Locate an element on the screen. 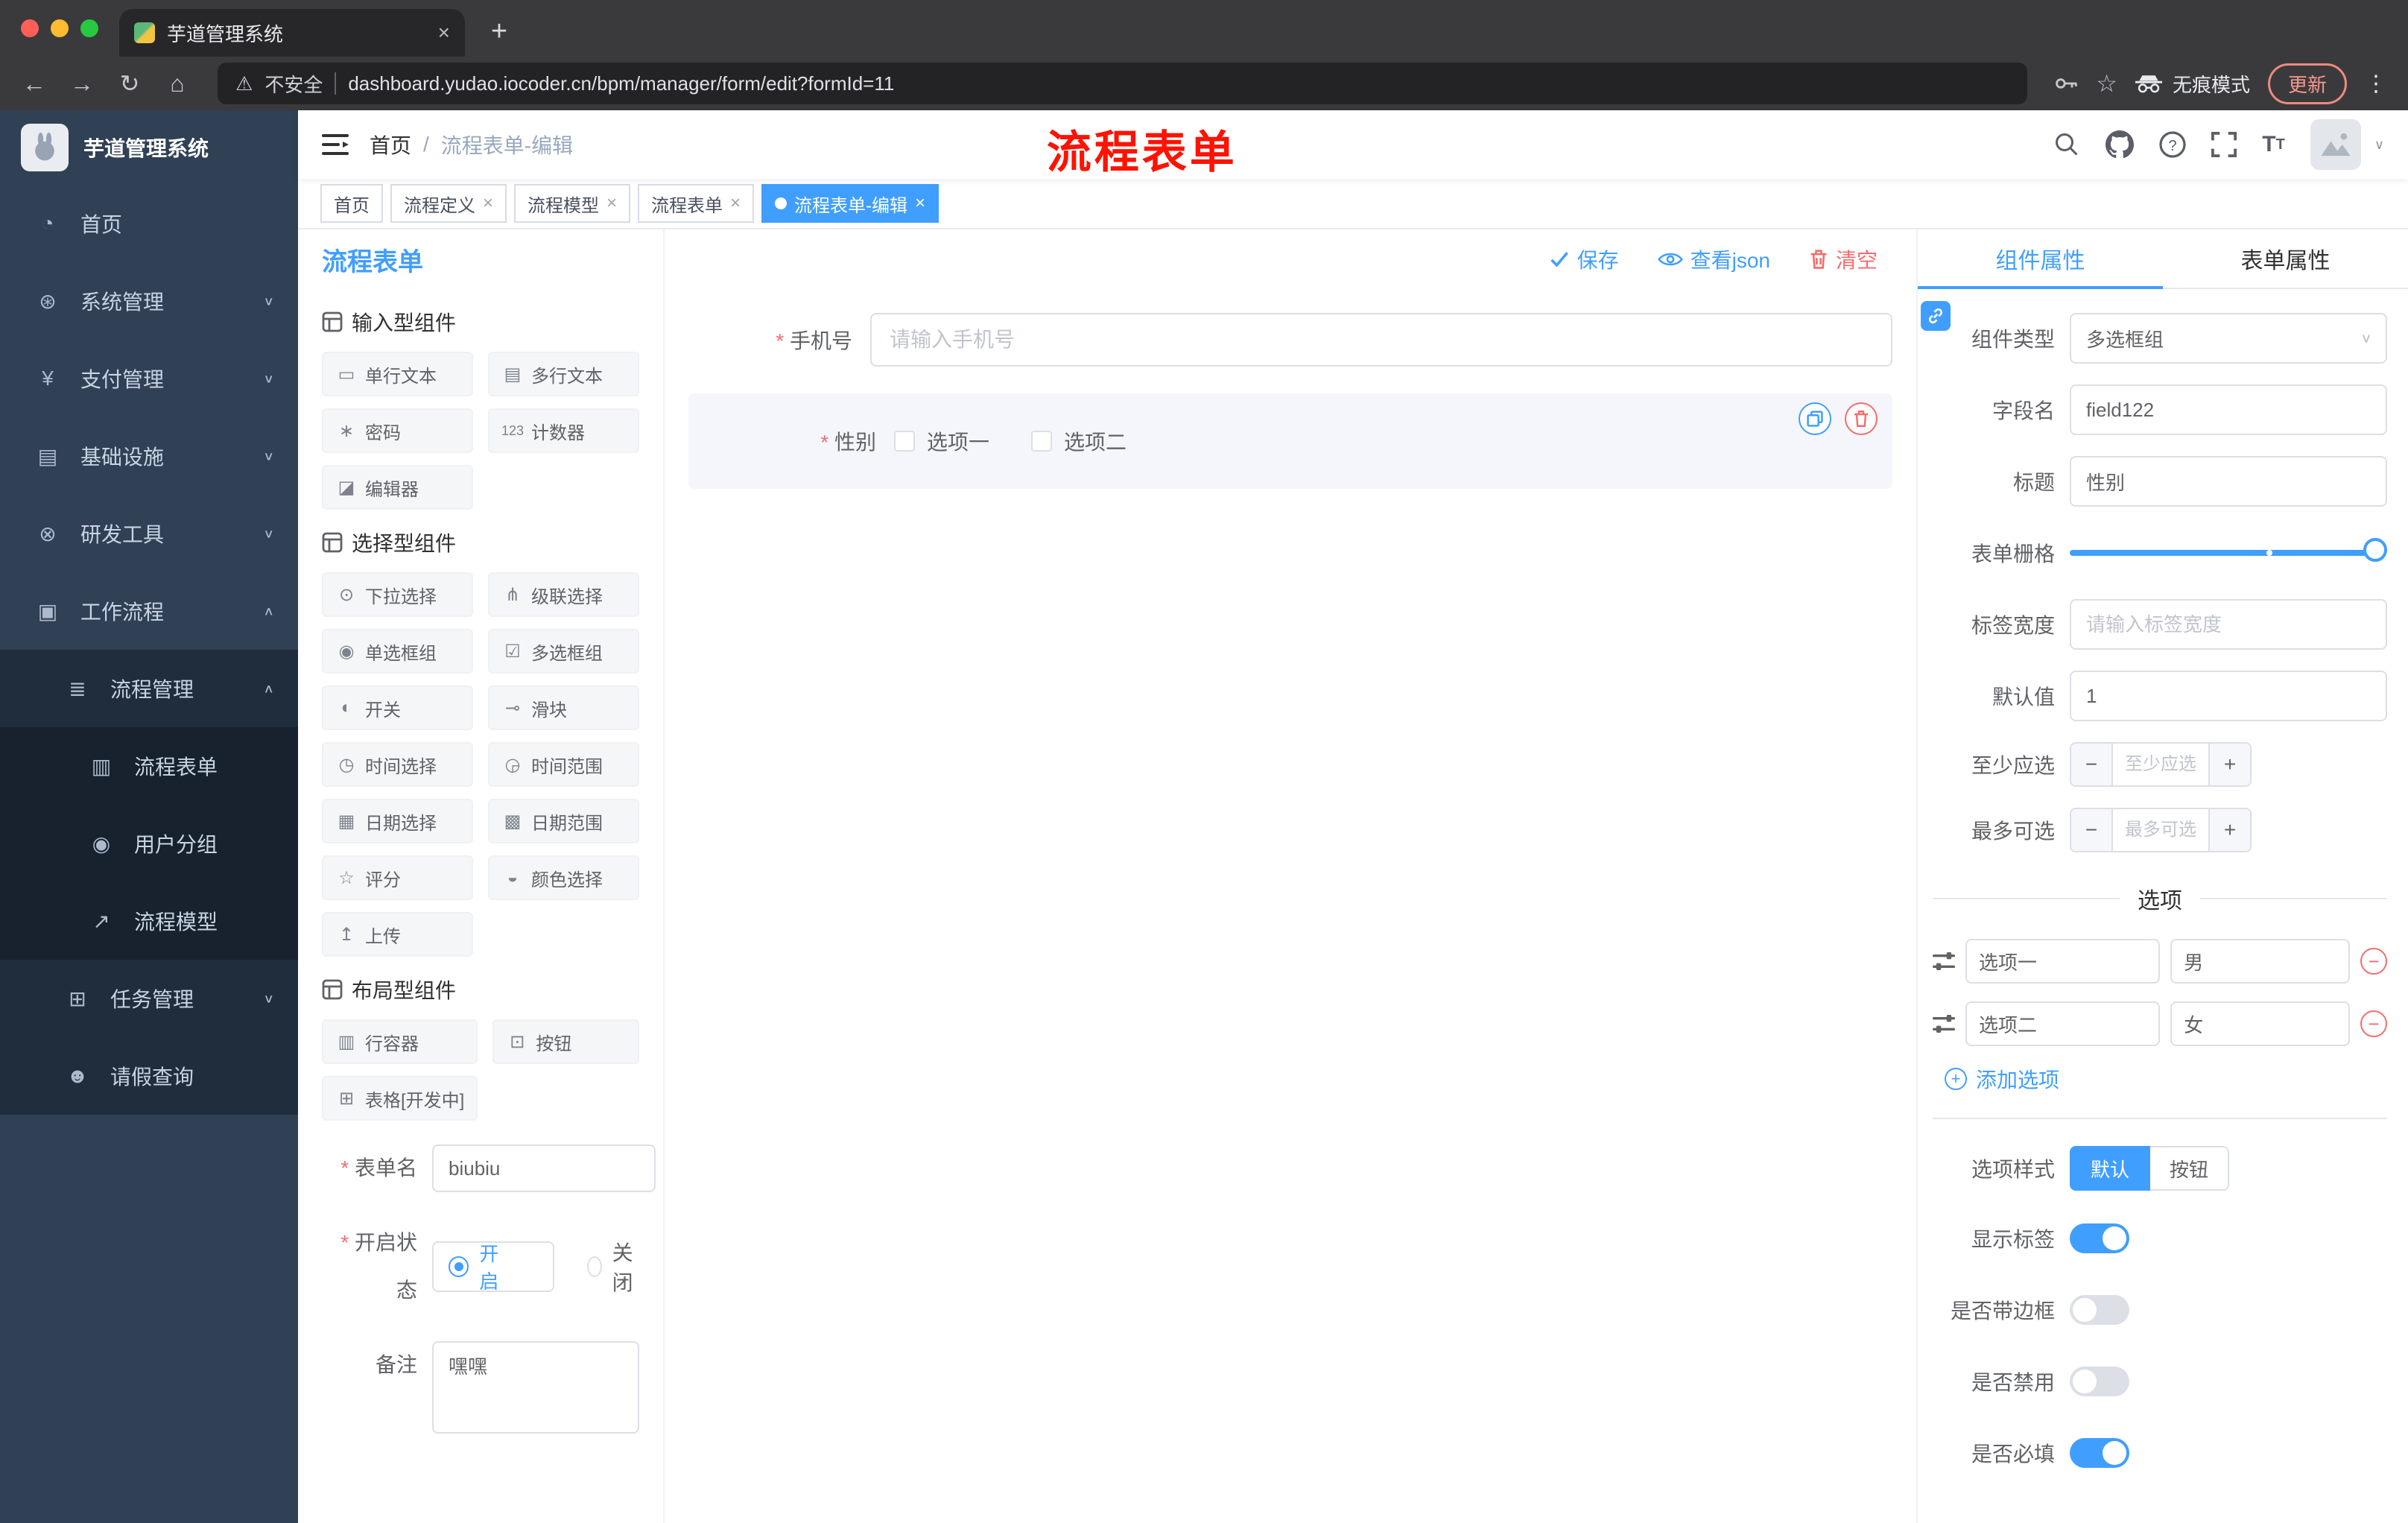 The width and height of the screenshot is (2408, 1523). forward-button: → is located at coordinates (82, 83).